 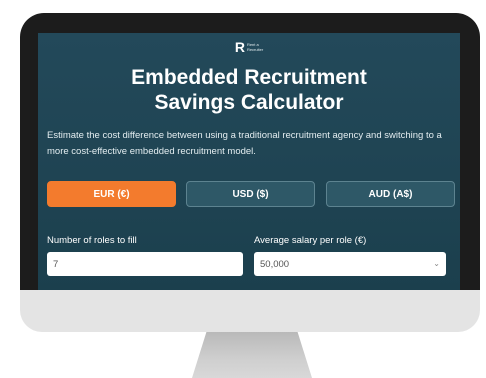 What do you see at coordinates (390, 194) in the screenshot?
I see `currency-aud-button: AUD (A$)` at bounding box center [390, 194].